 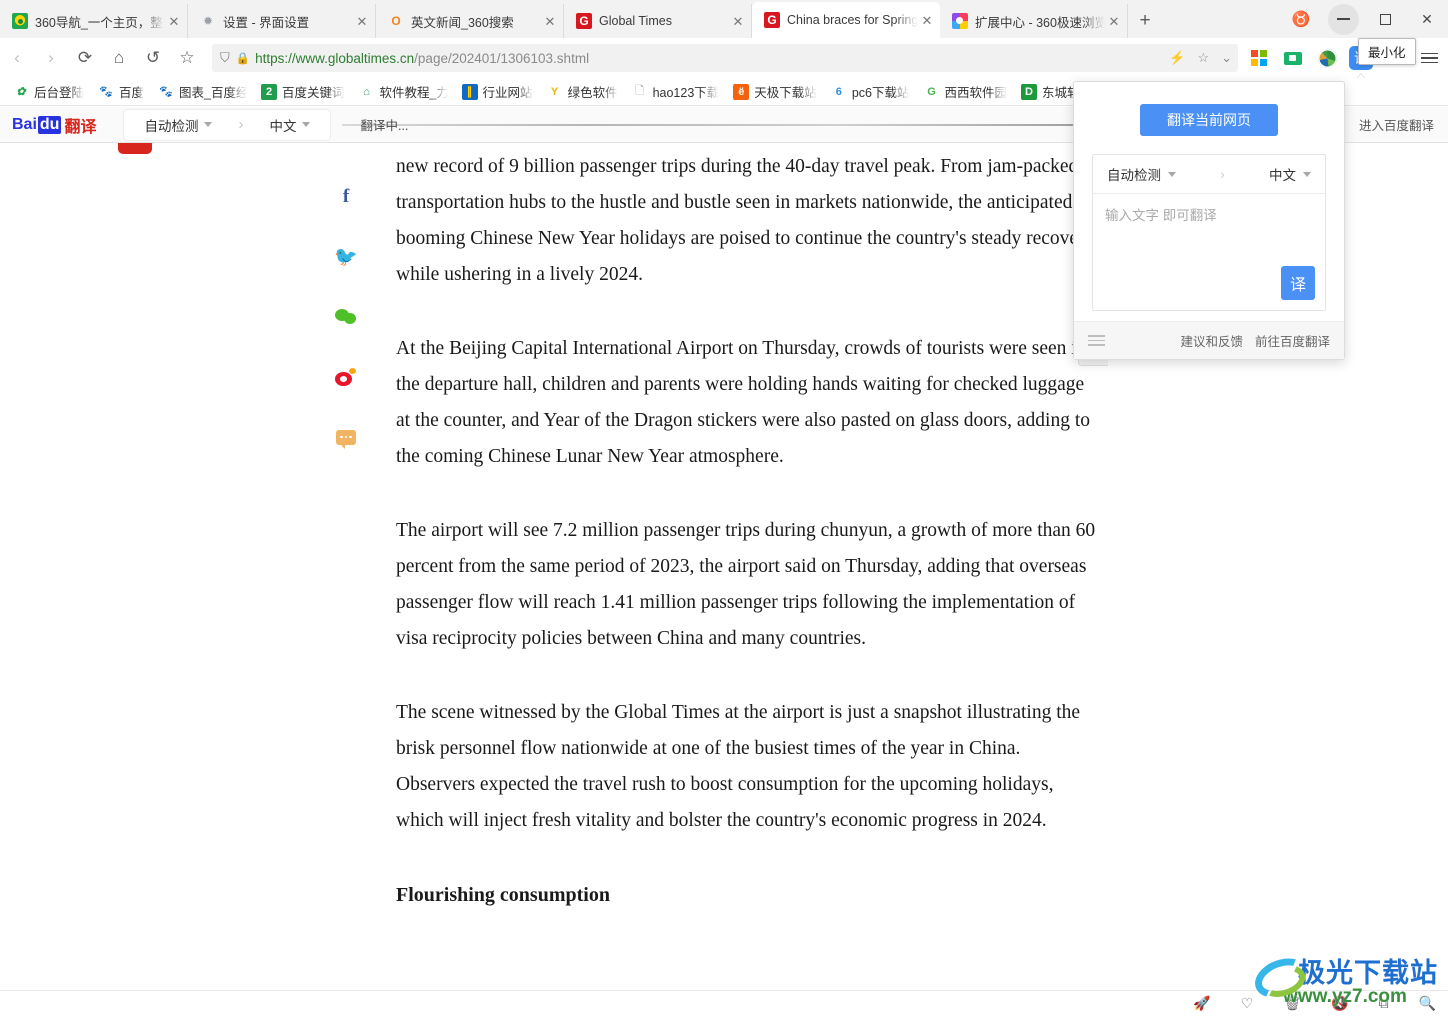 What do you see at coordinates (852, 20) in the screenshot?
I see `tab-label: China braces for Spring` at bounding box center [852, 20].